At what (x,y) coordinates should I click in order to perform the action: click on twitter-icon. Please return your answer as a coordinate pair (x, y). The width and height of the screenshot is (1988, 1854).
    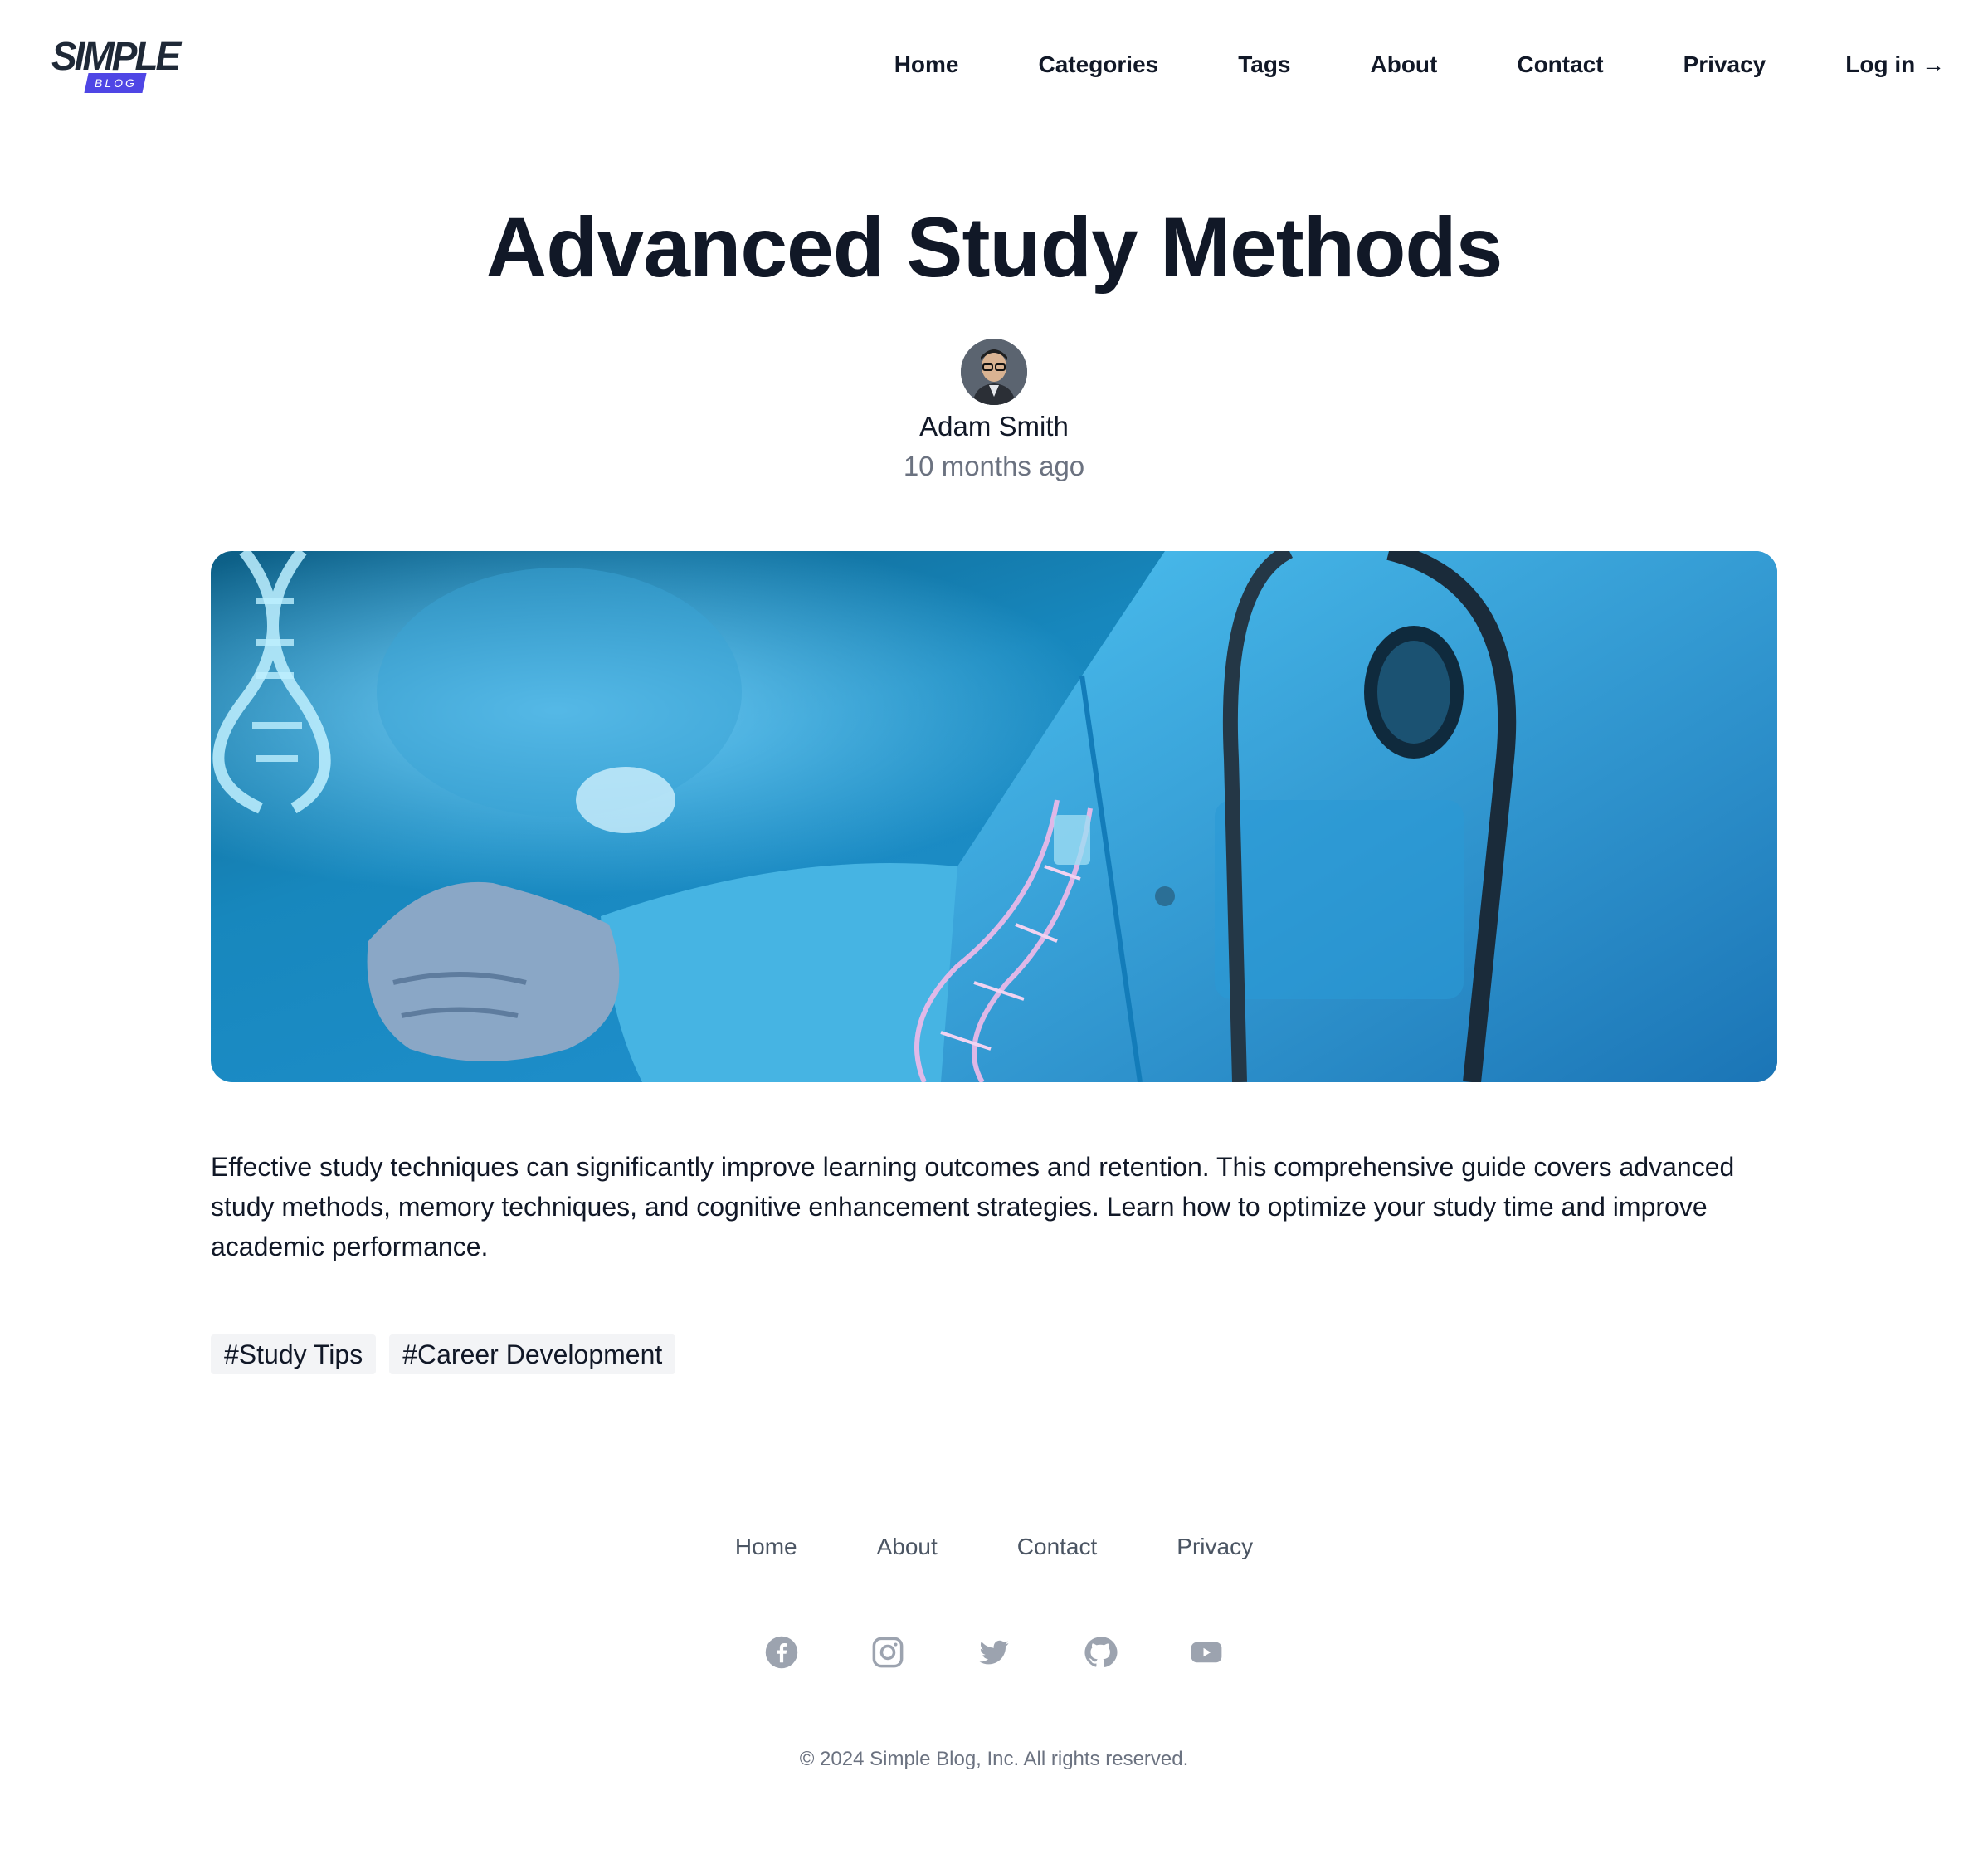
    Looking at the image, I should click on (994, 1652).